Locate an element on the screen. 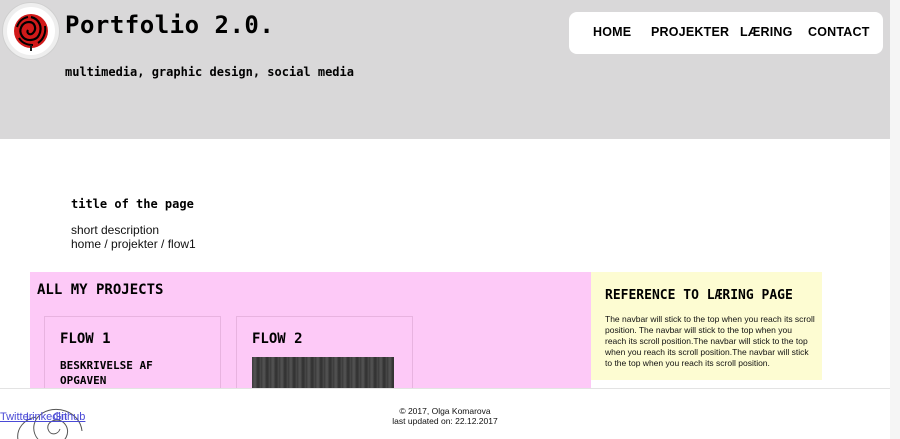 This screenshot has width=900, height=439. project-card-title: FLOW 2 is located at coordinates (277, 339).